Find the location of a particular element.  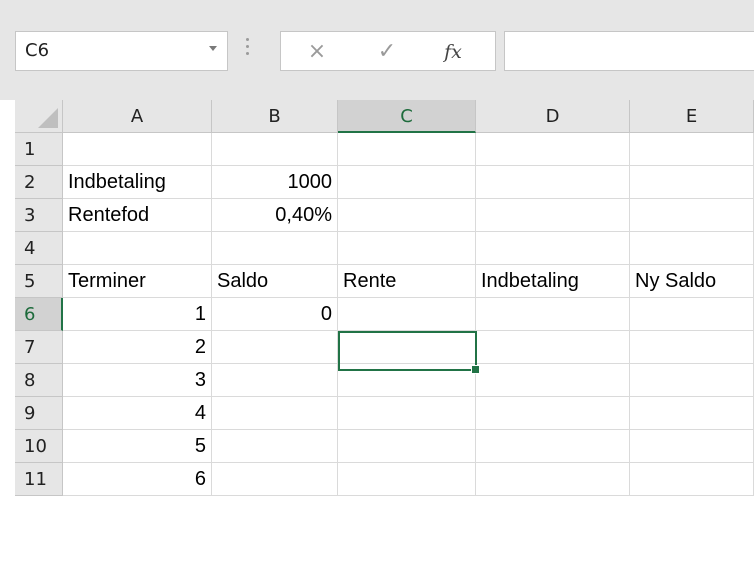

cell-c1 is located at coordinates (407, 149).